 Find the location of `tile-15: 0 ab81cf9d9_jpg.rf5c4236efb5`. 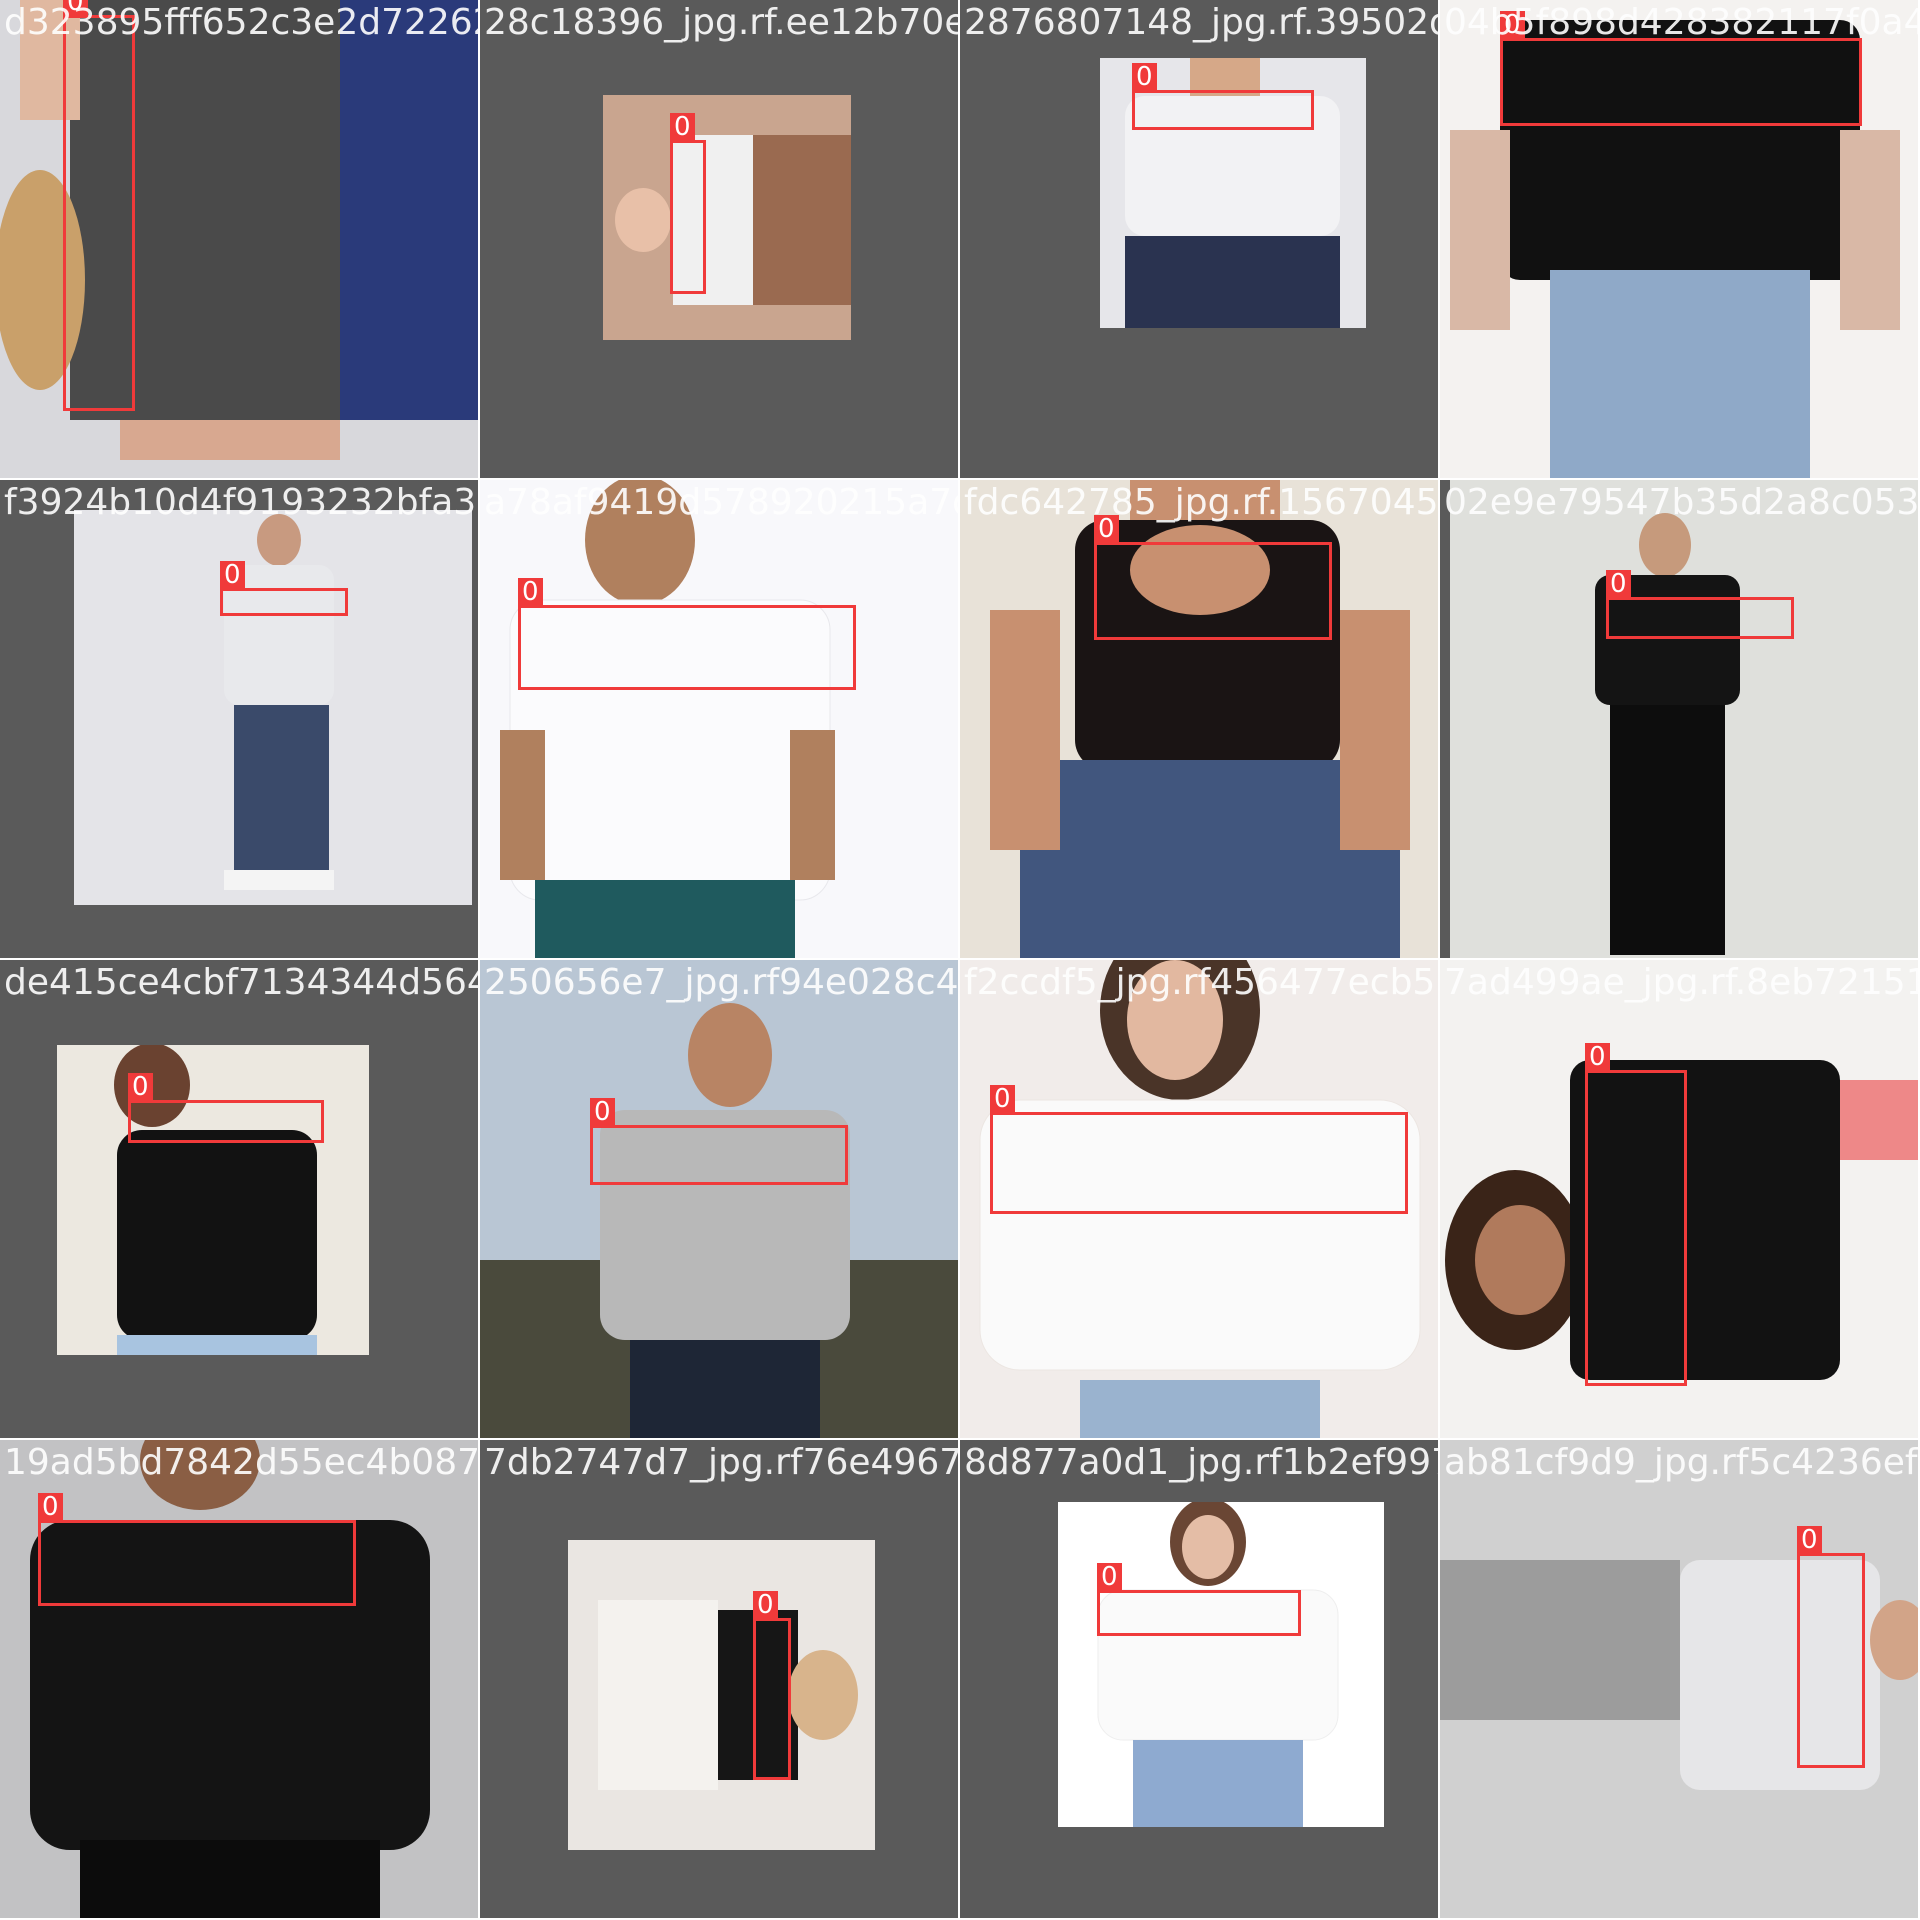

tile-15: 0 ab81cf9d9_jpg.rf5c4236efb5 is located at coordinates (1679, 1679).